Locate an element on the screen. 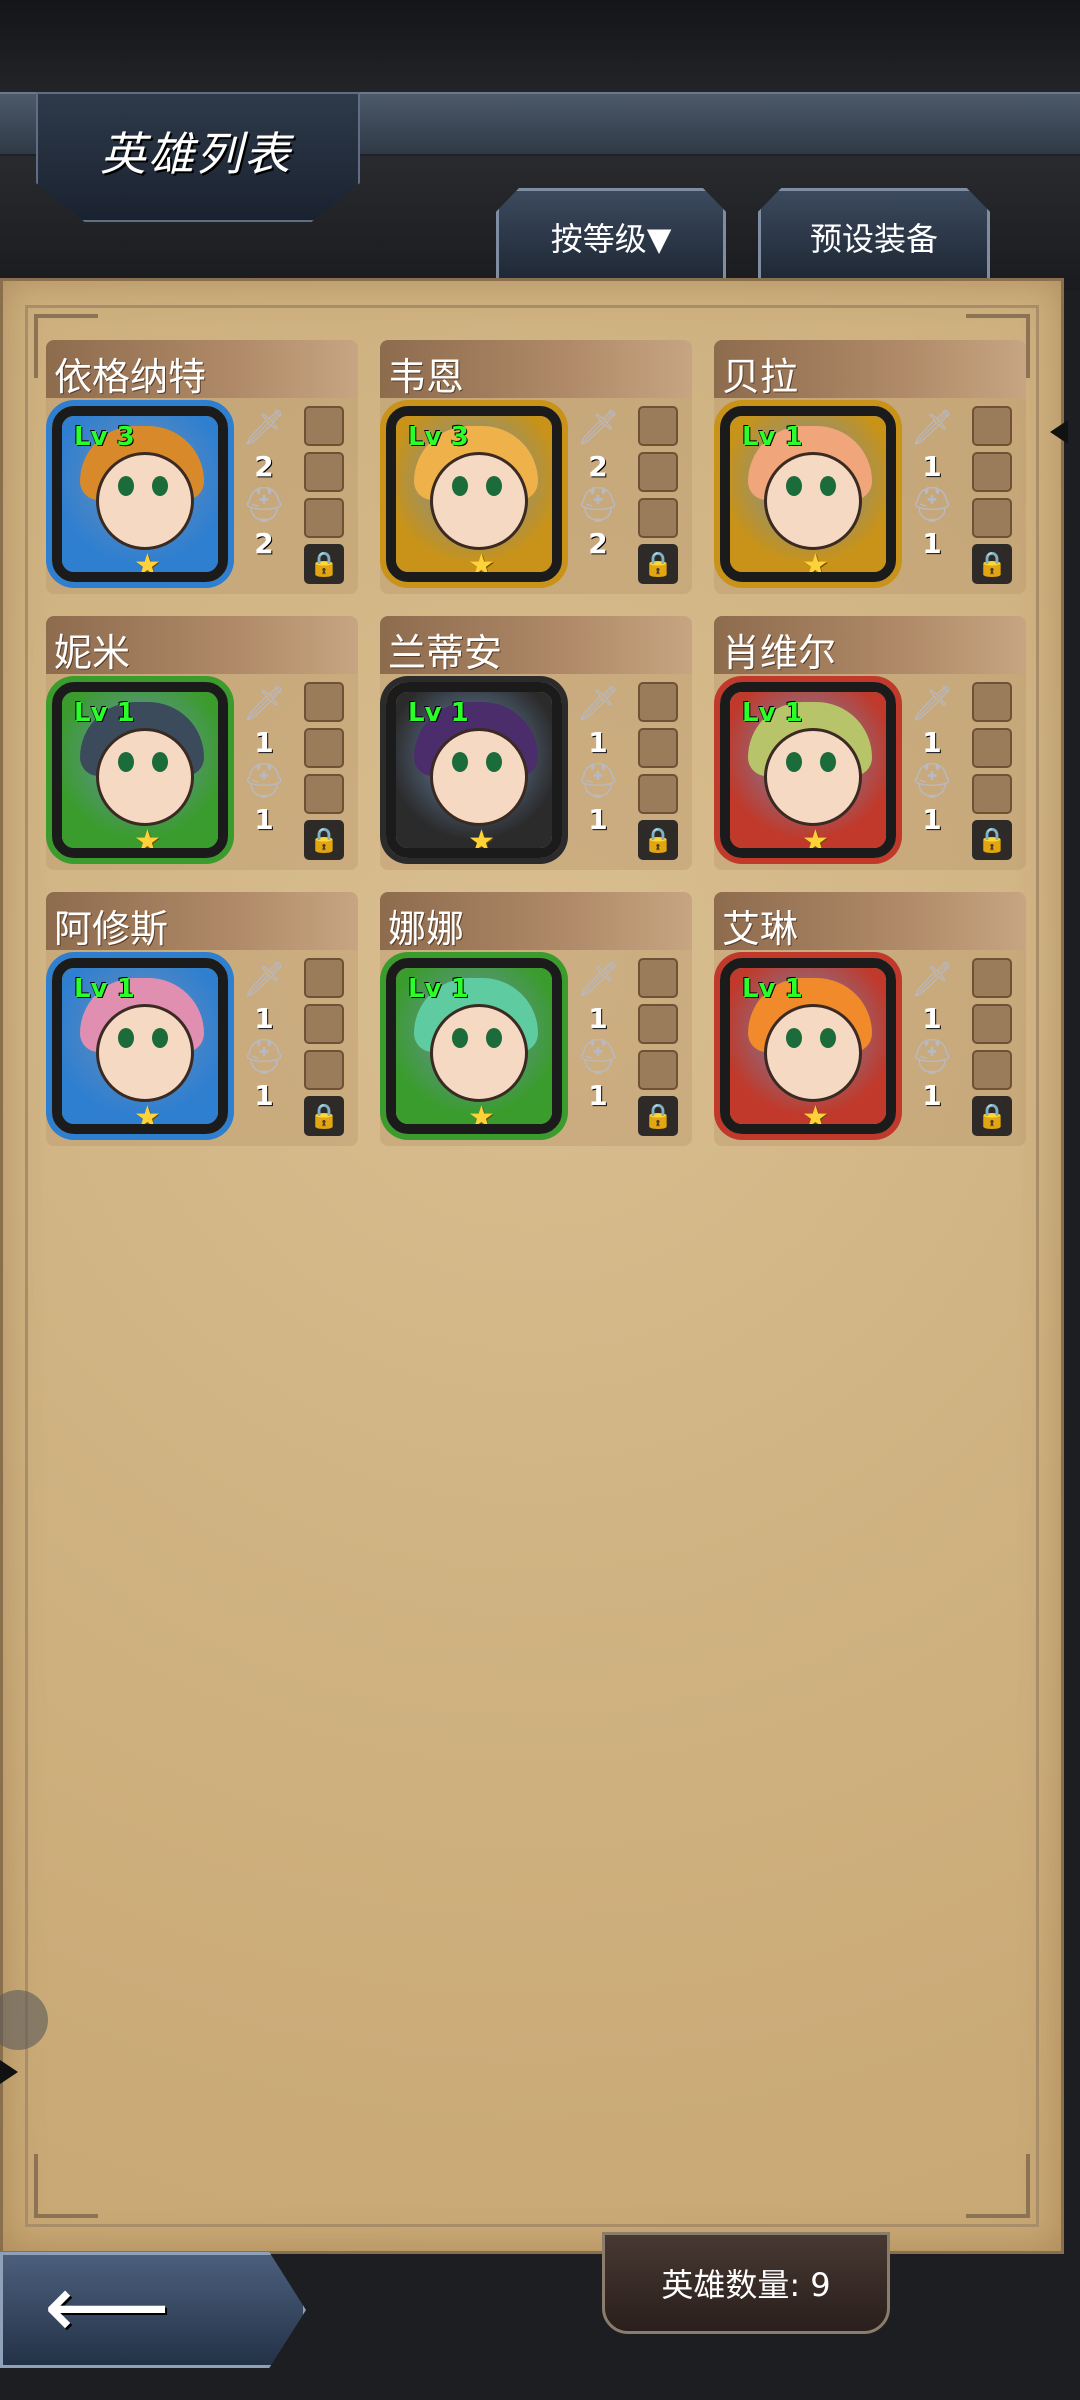  hero-card: 艾琳 Lv 1 ★ 🗡 1 ⛑ 1 🔒 is located at coordinates (870, 1019).